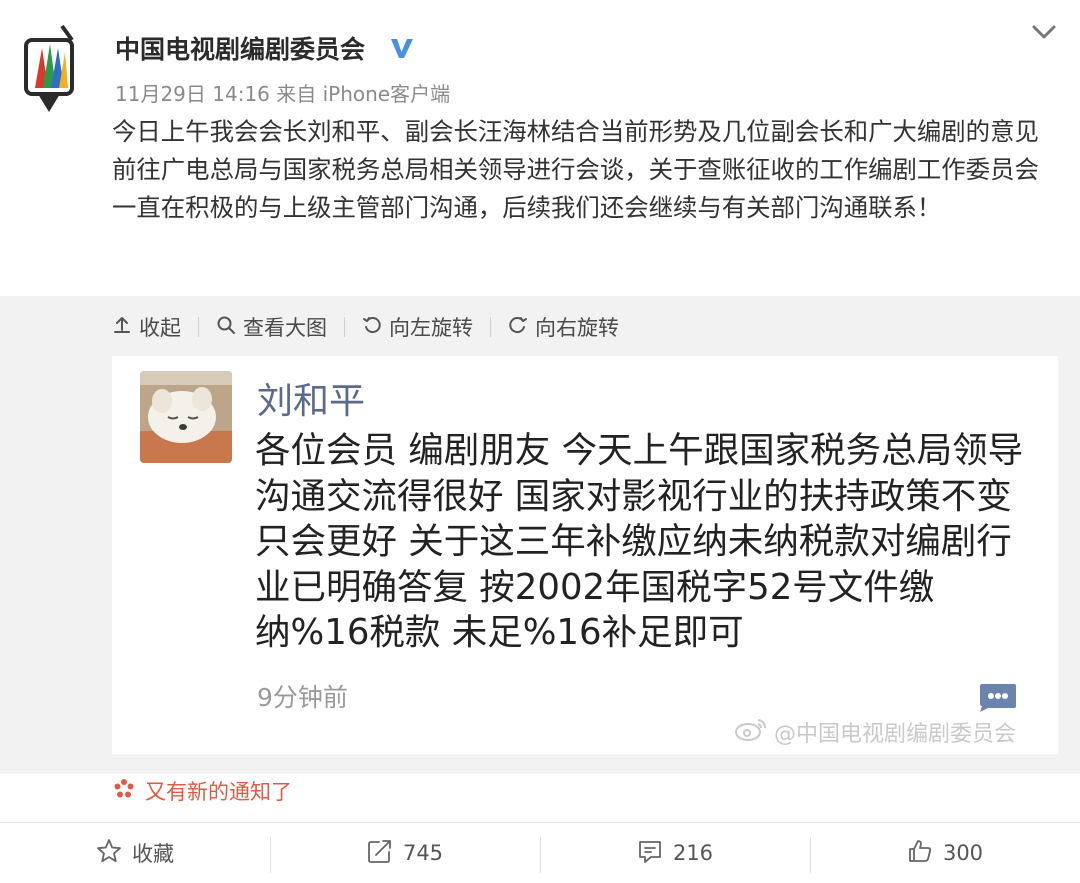 This screenshot has width=1080, height=883. I want to click on verified-v-icon, so click(402, 48).